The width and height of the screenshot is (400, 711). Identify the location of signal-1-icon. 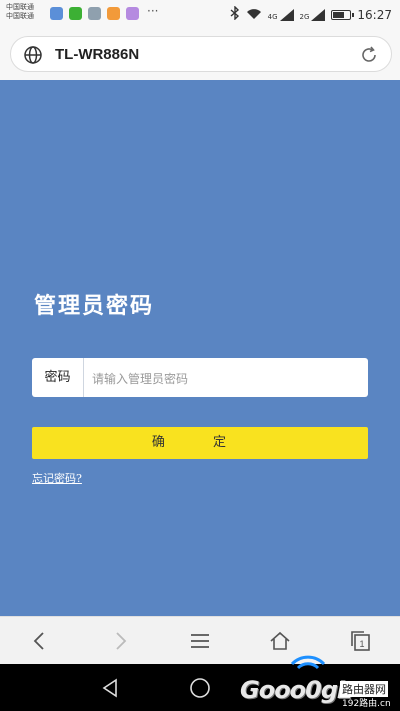
(286, 15).